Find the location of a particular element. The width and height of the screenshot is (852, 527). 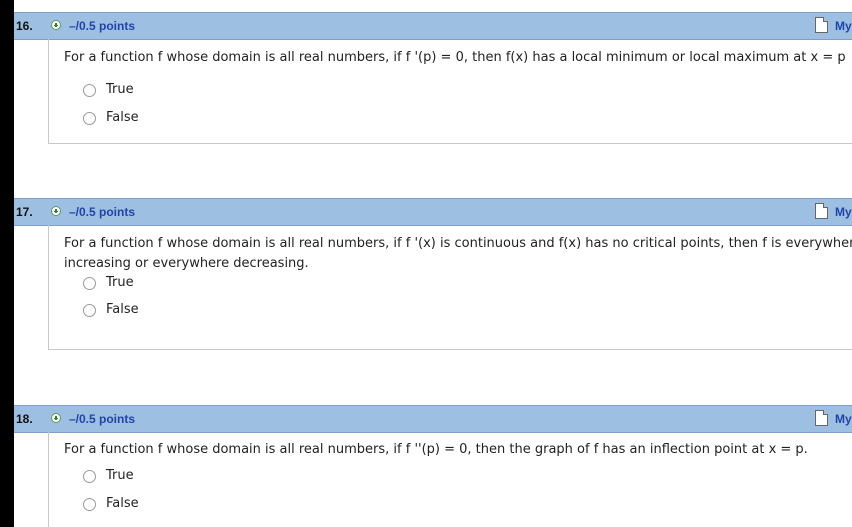

question-number: 18. is located at coordinates (24, 419).